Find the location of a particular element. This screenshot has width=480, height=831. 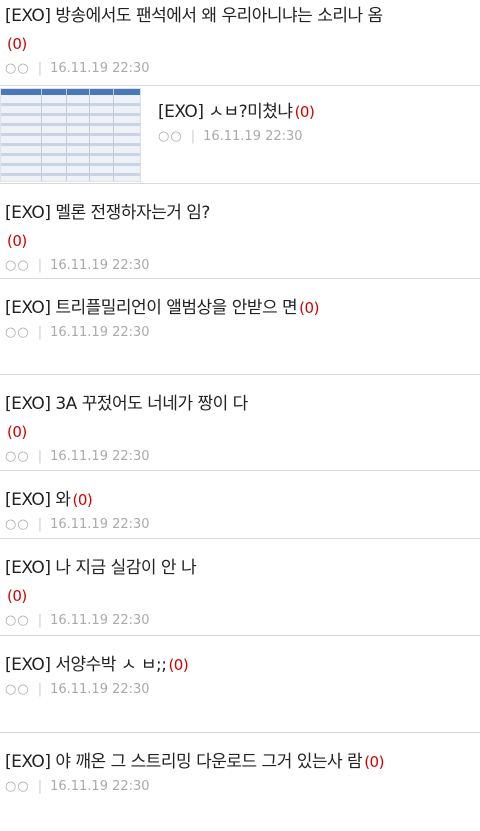

post-title-text: [EXO] 와 is located at coordinates (38, 500).